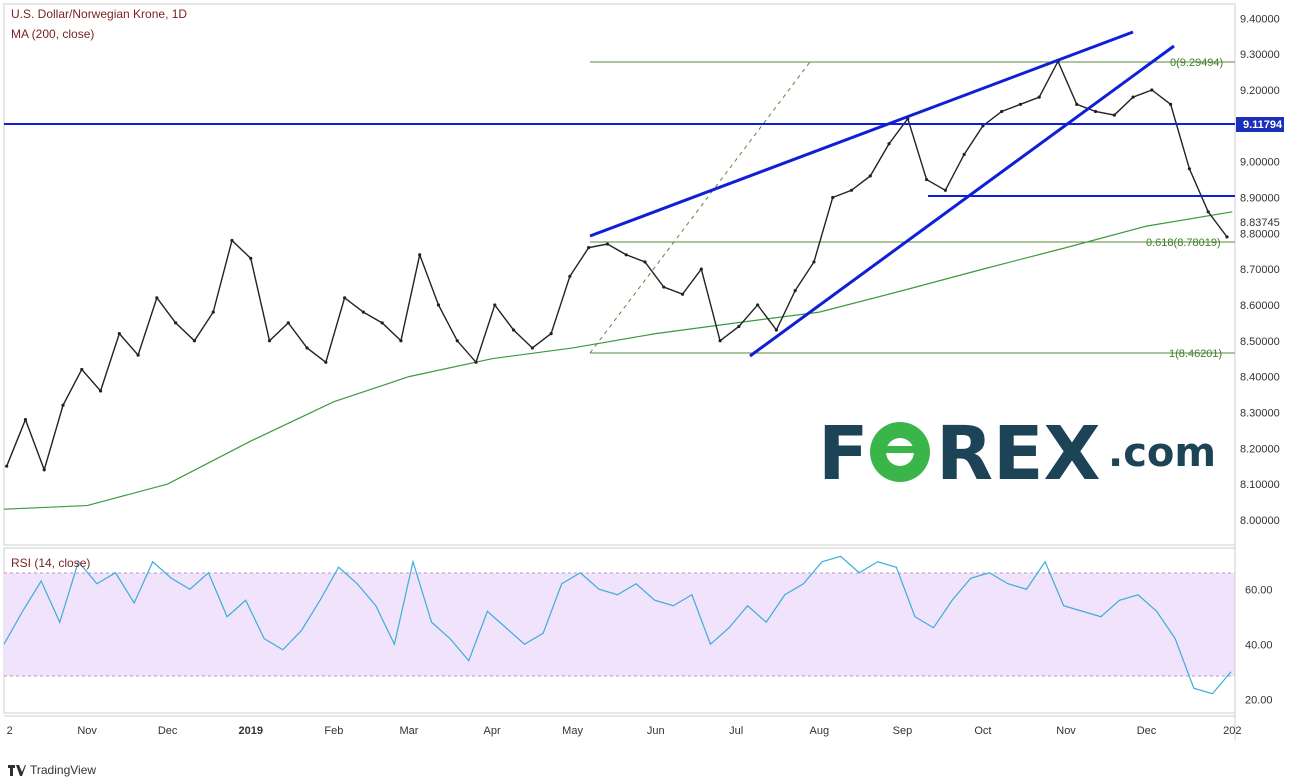  What do you see at coordinates (736, 731) in the screenshot?
I see `time-tick-label: Jul` at bounding box center [736, 731].